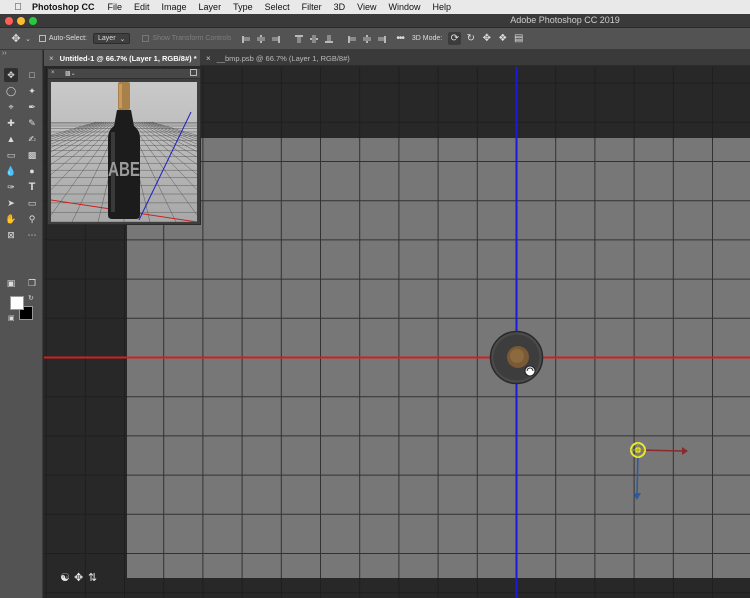  What do you see at coordinates (11, 123) in the screenshot?
I see `healing-brush-icon: ✚` at bounding box center [11, 123].